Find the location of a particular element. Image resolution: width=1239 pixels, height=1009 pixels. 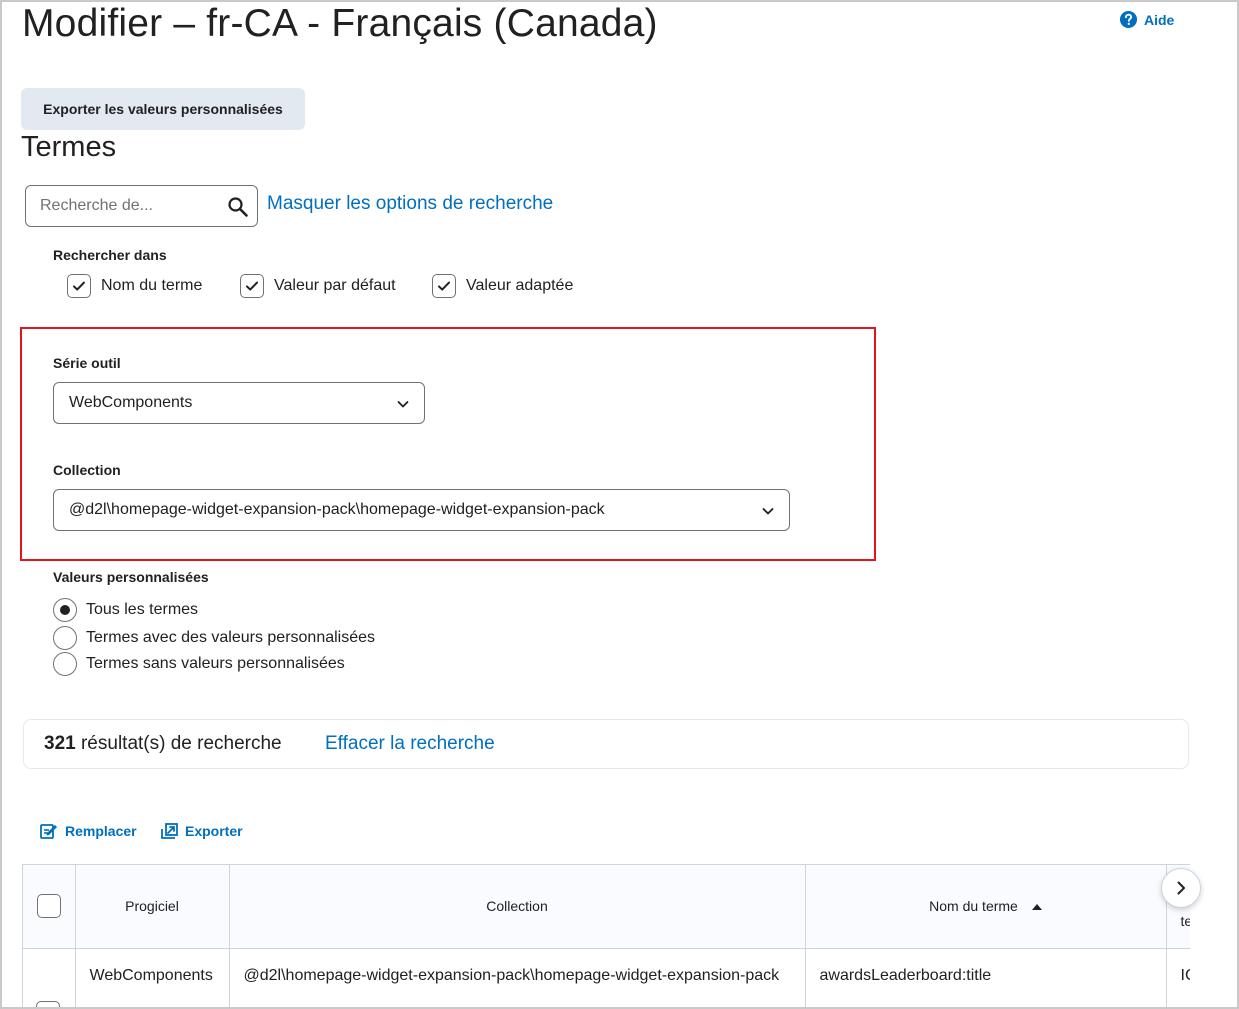

replace-button: Remplacer is located at coordinates (88, 831).